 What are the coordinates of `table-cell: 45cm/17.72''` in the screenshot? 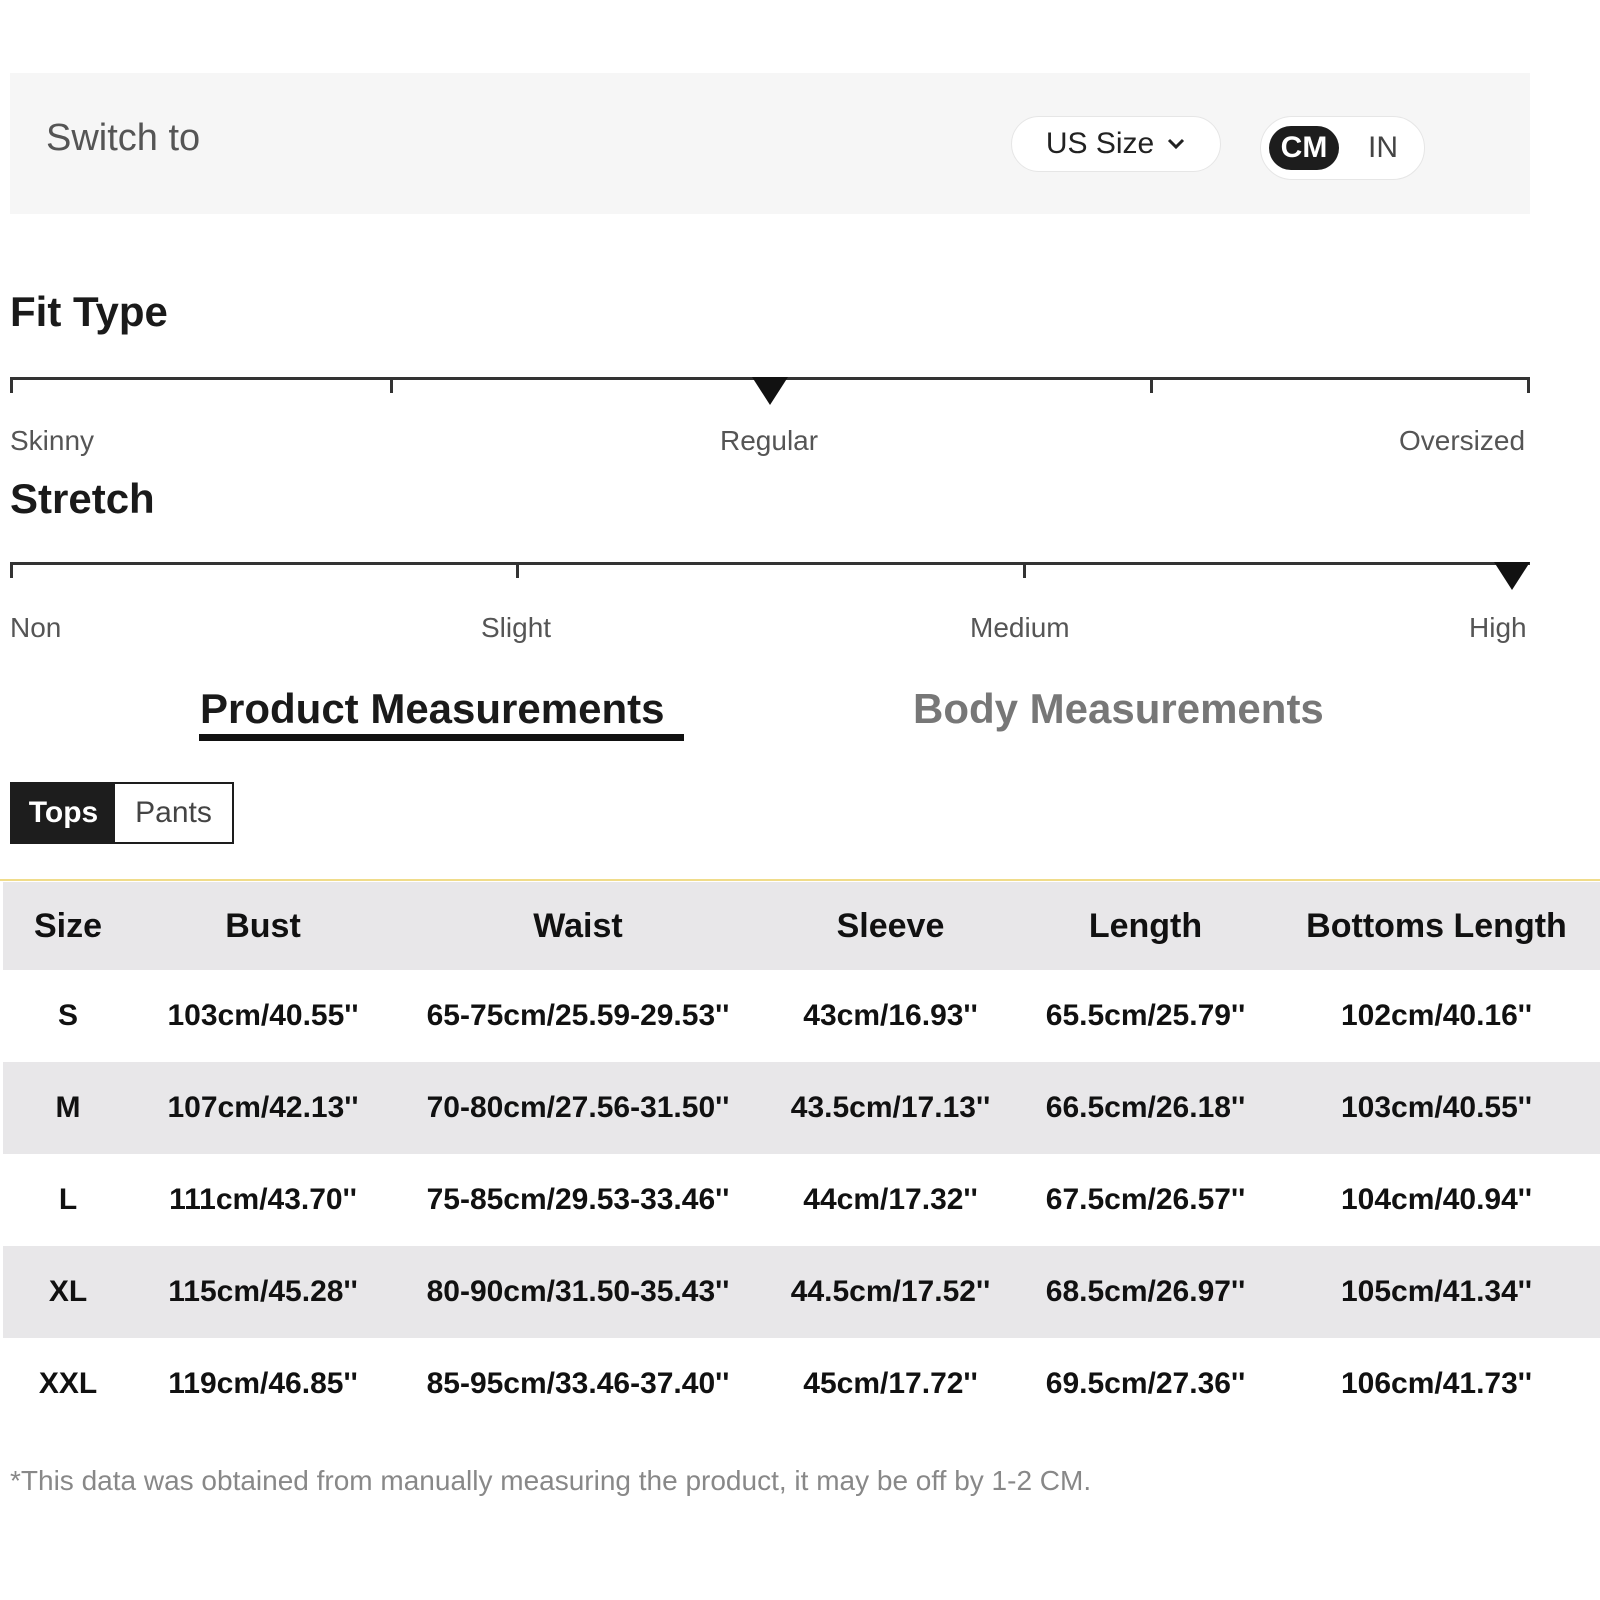 It's located at (890, 1384).